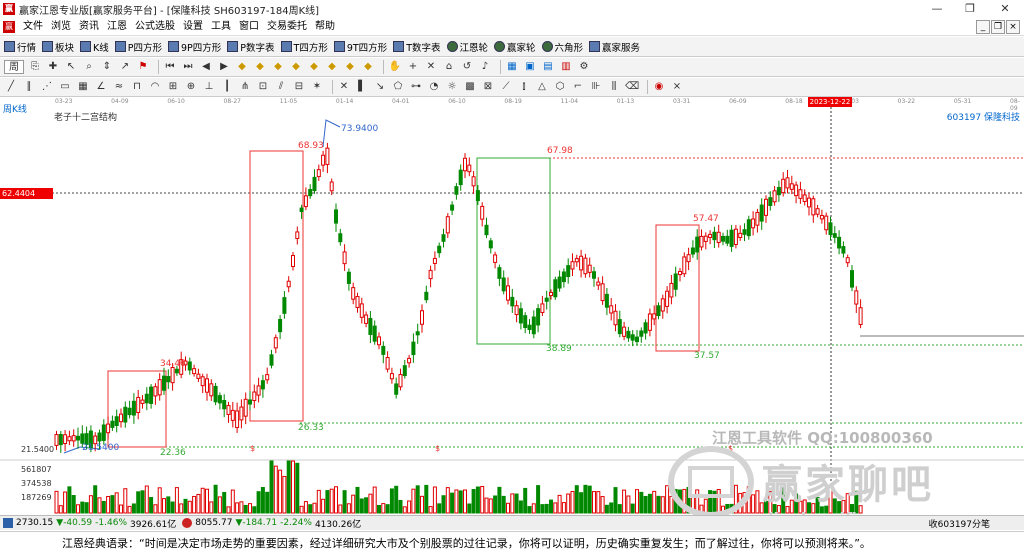 The image size is (1024, 554). Describe the element at coordinates (431, 67) in the screenshot. I see `cross-icon: ✕` at that location.